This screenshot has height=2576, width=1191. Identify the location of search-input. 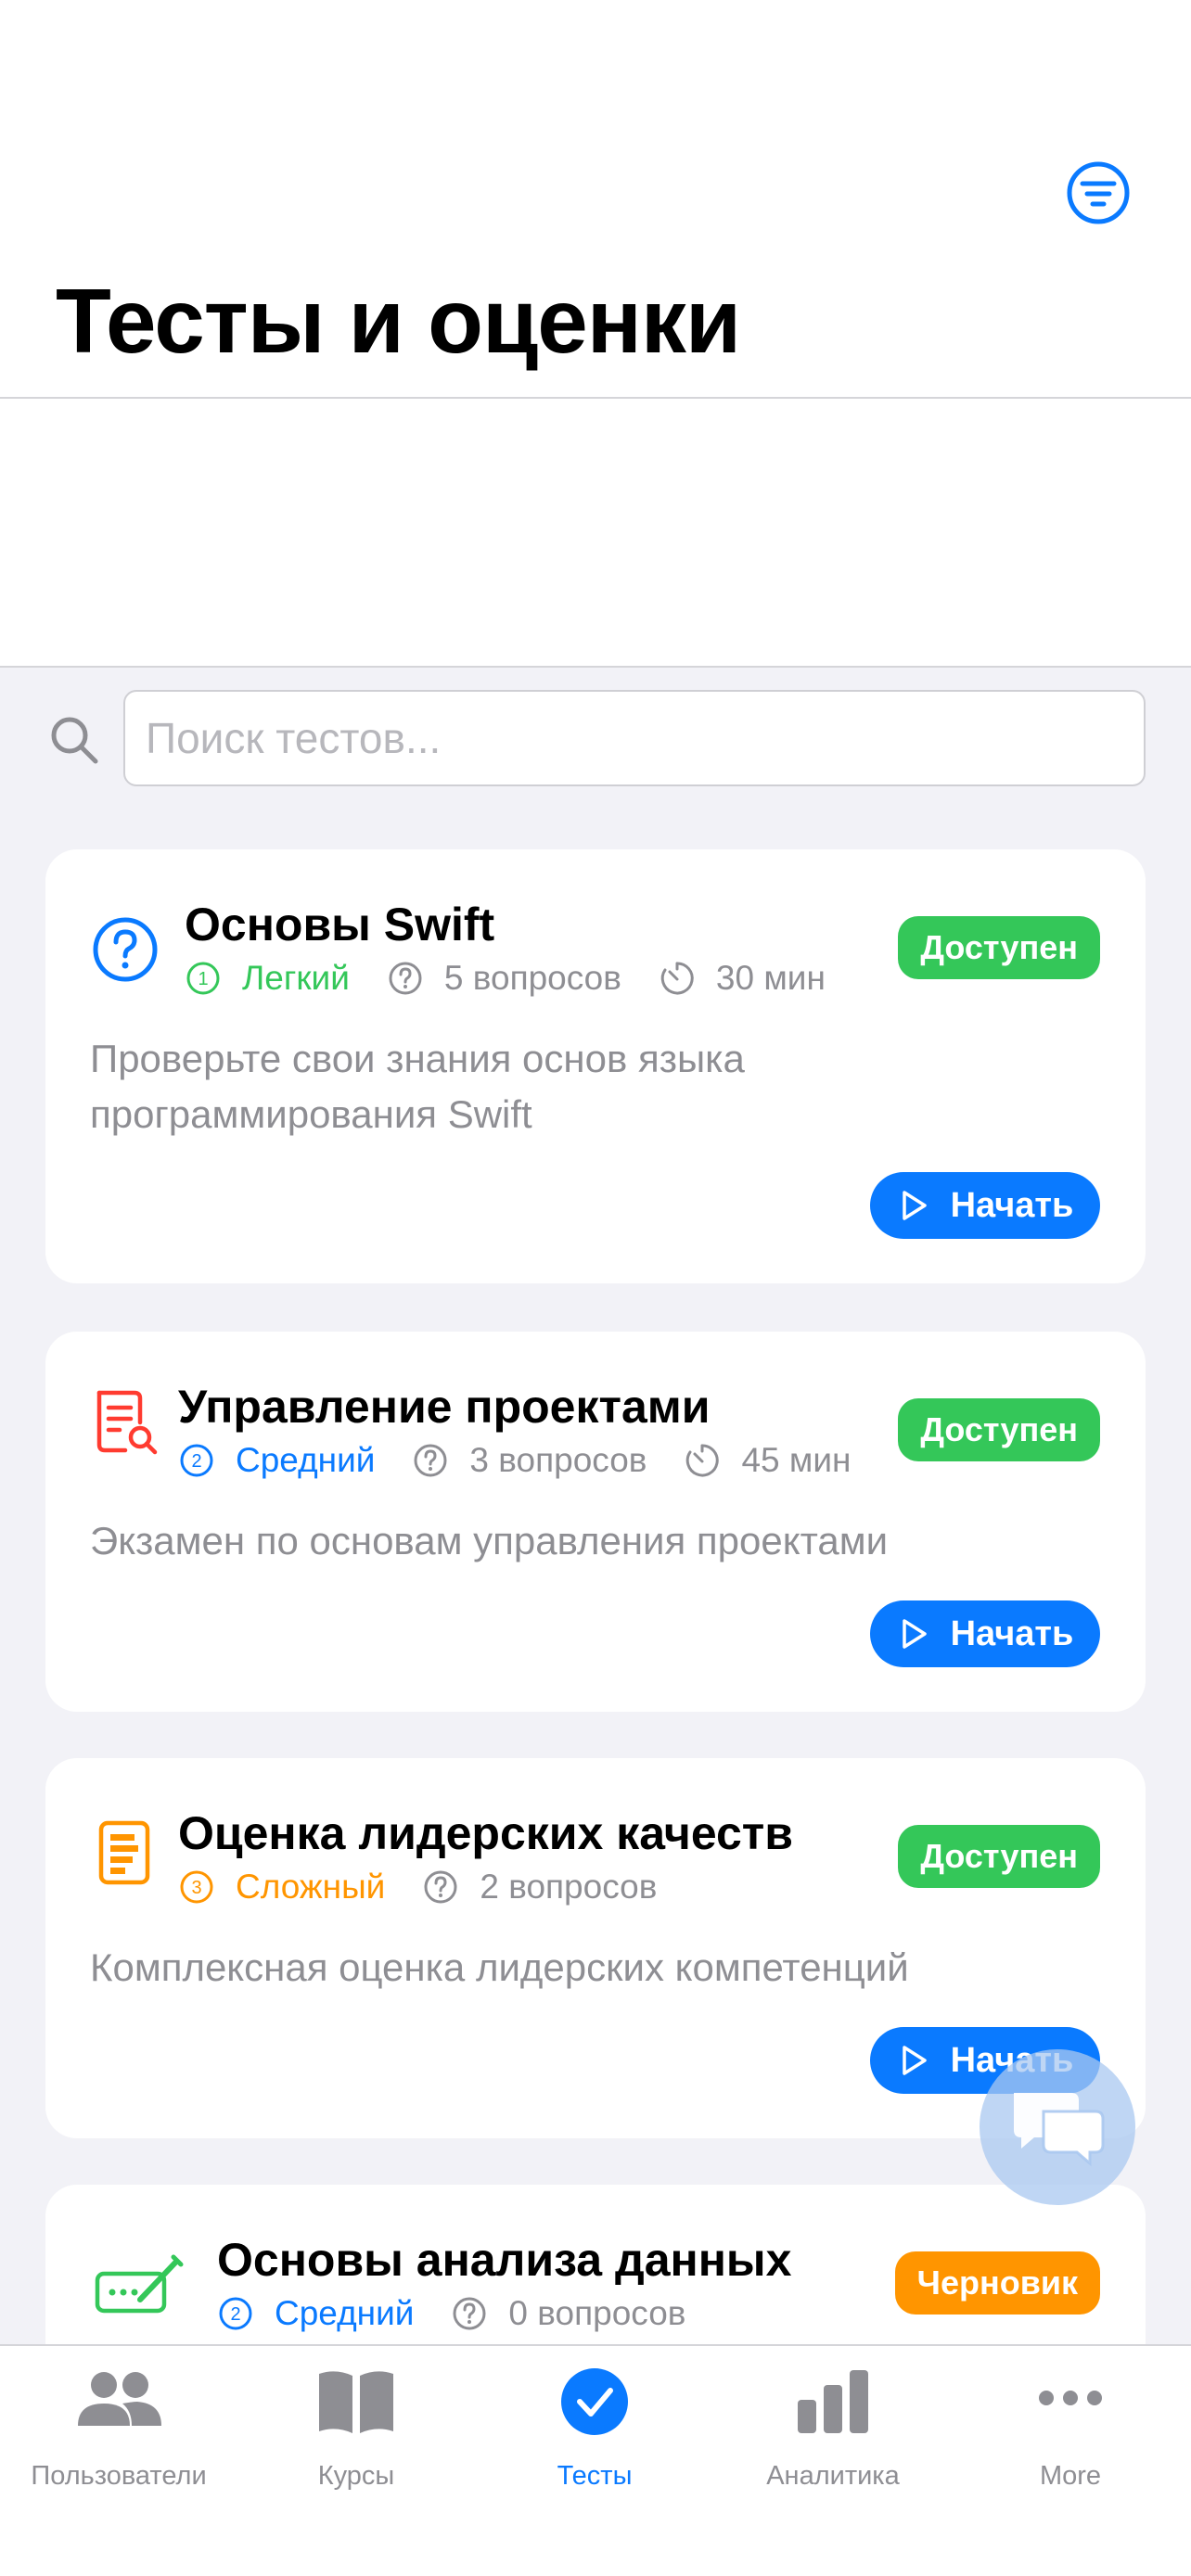
(634, 738).